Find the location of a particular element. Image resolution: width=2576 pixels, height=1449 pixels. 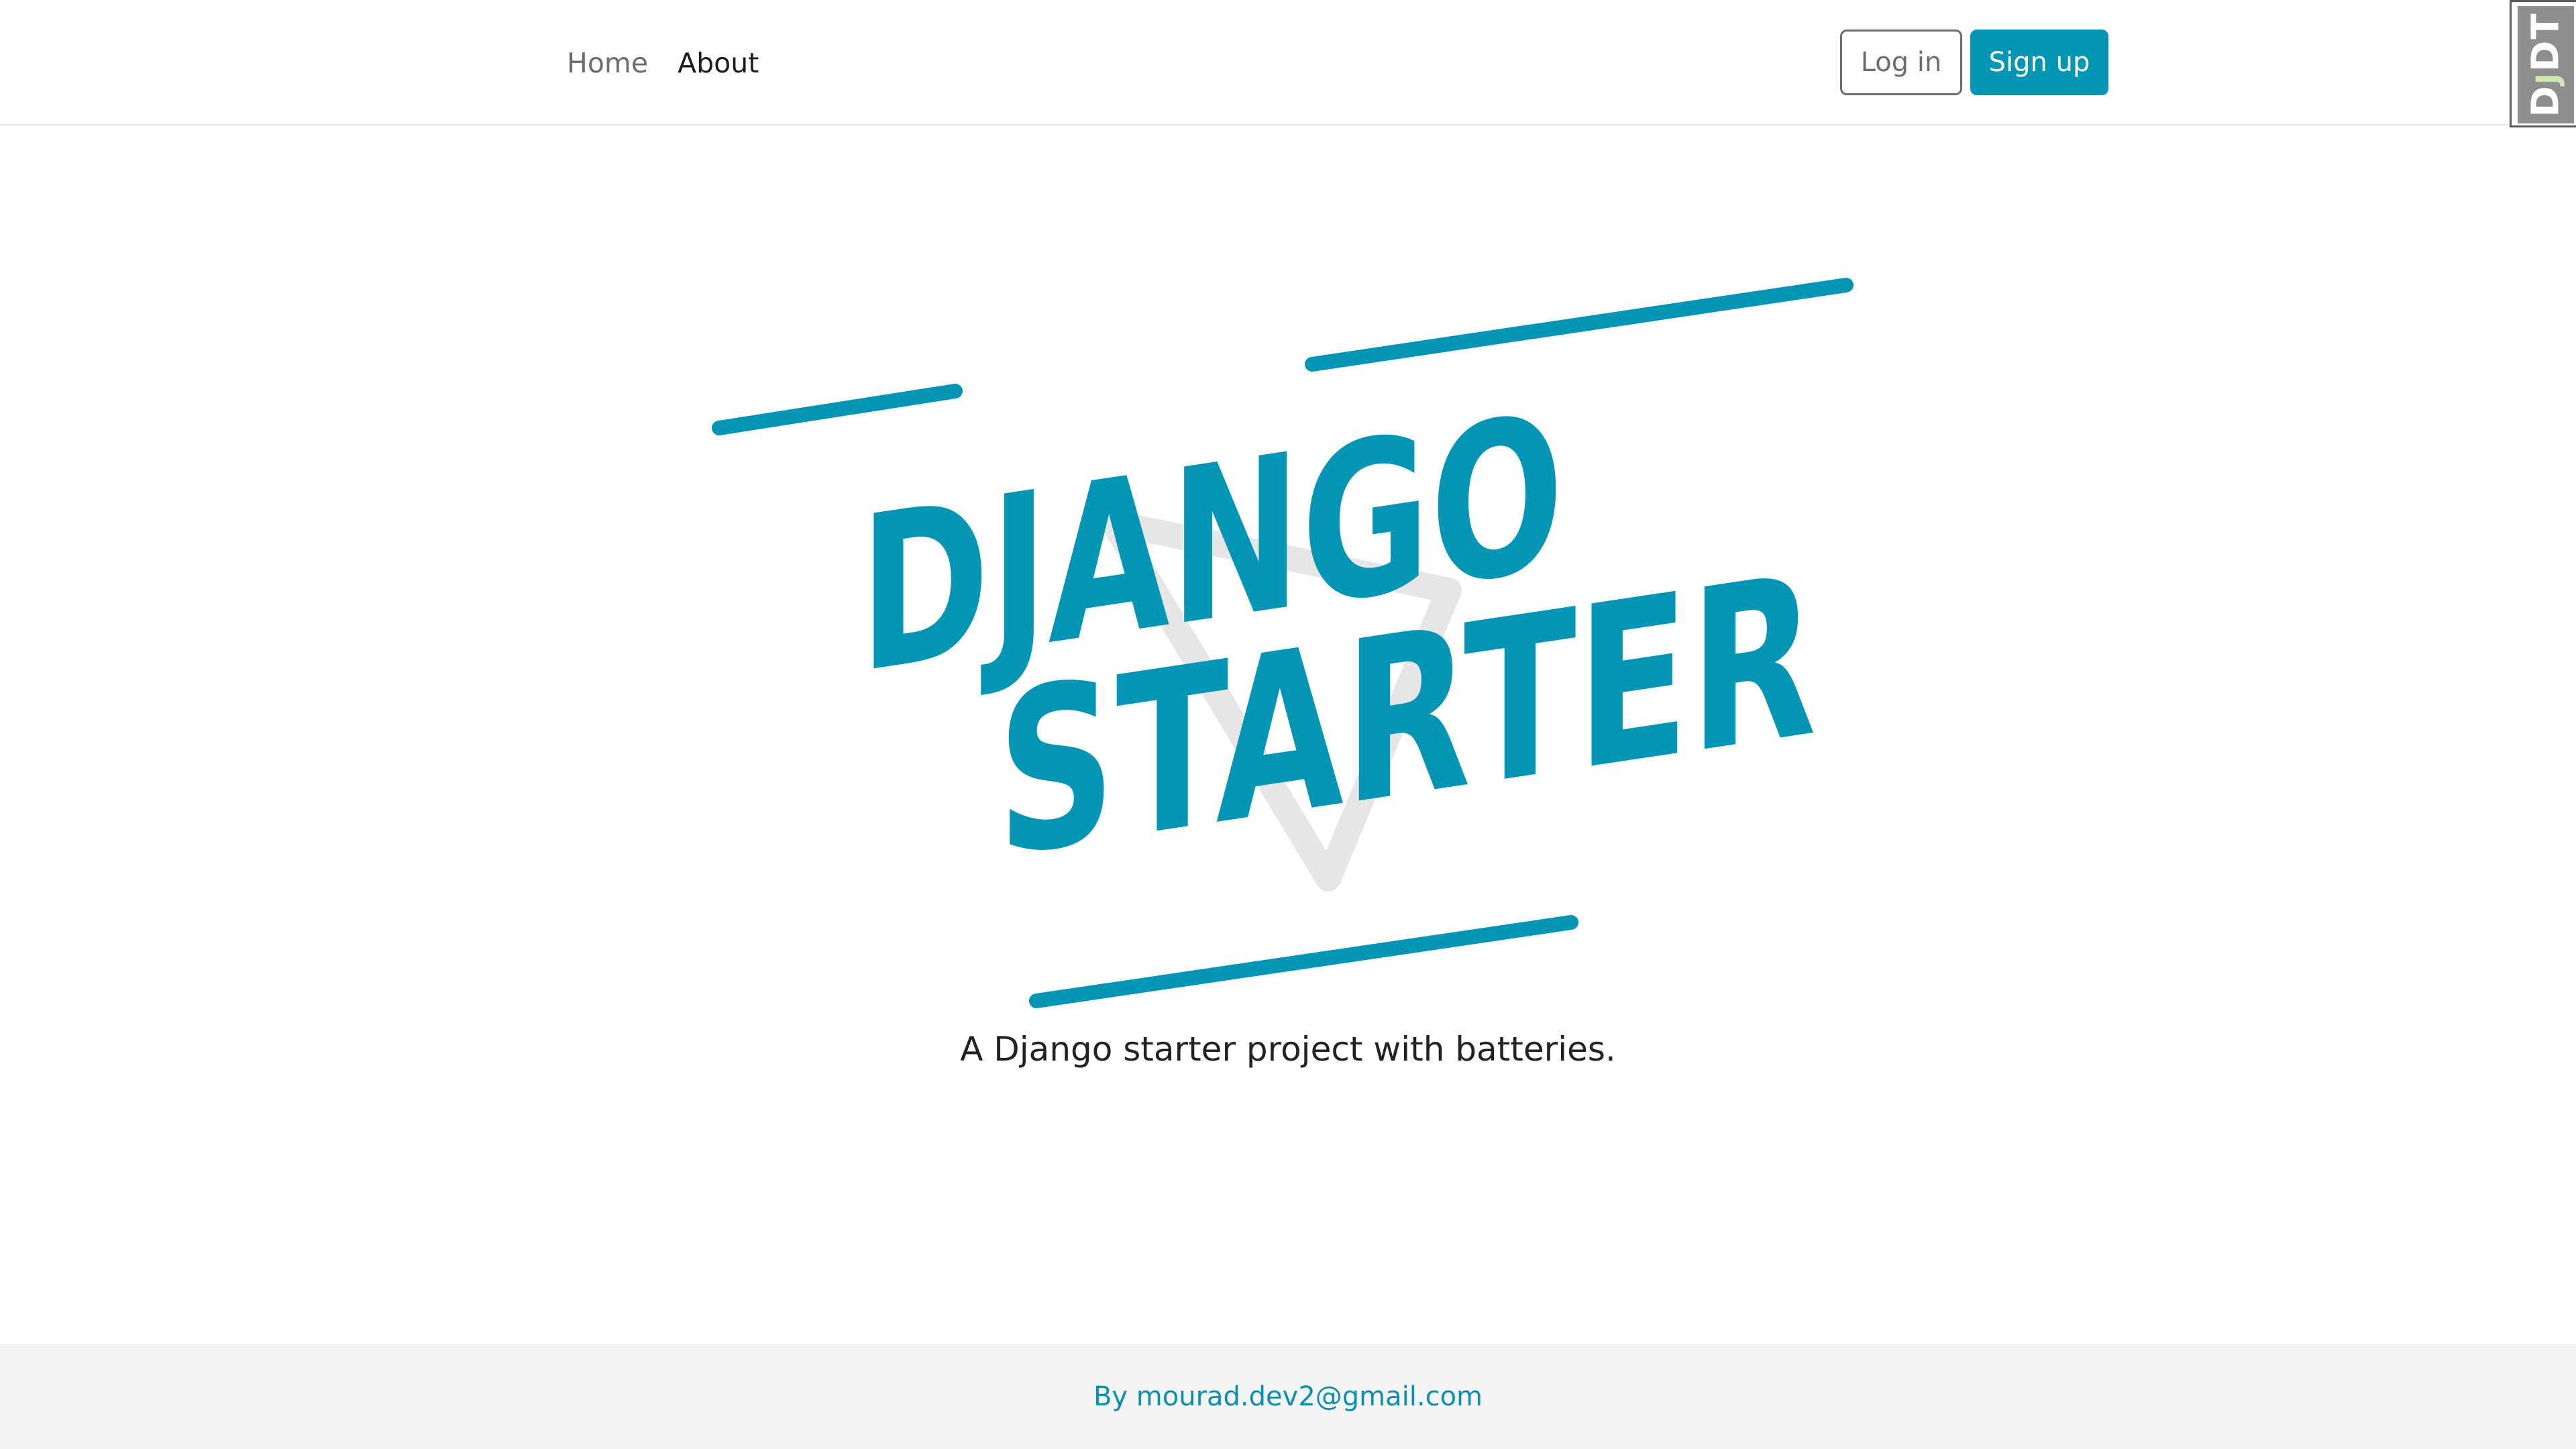

footer-credit-link: By mourad.dev2@gmail.com is located at coordinates (1288, 1396).